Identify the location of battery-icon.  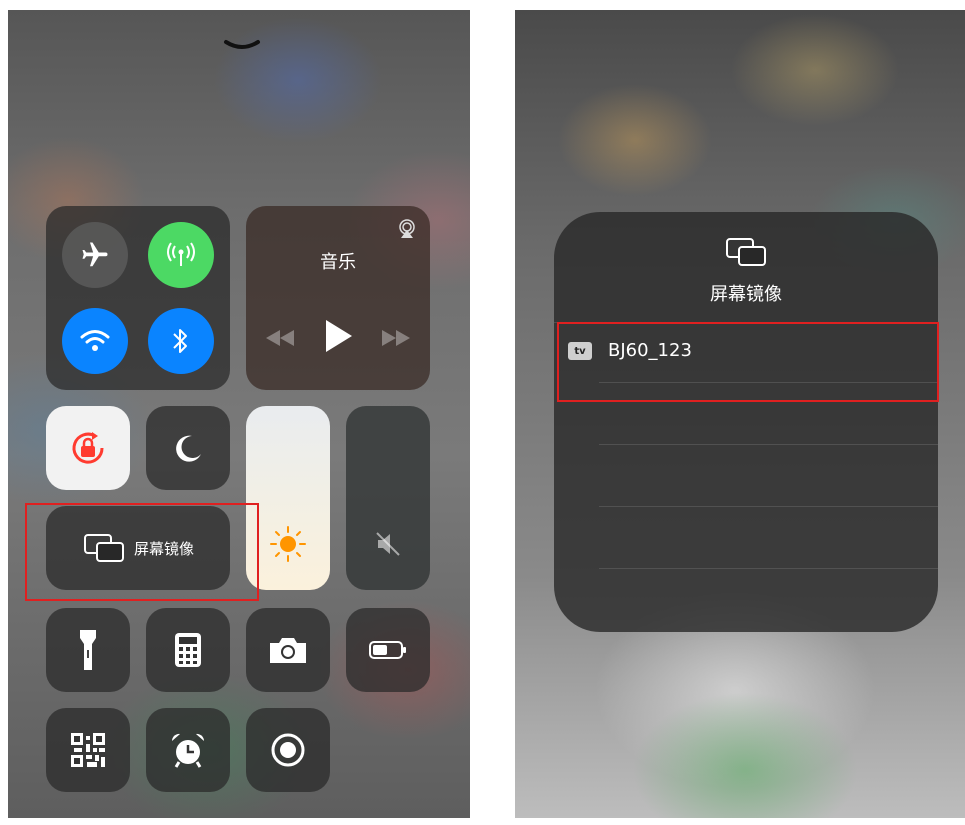
(387, 650).